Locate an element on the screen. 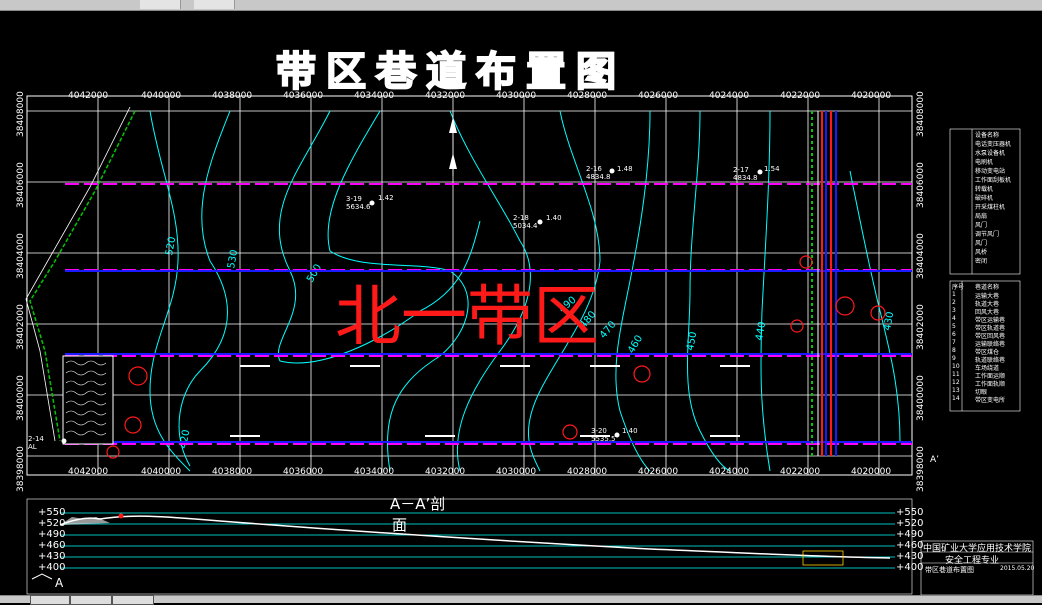 Image resolution: width=1042 pixels, height=605 pixels. y-axis-left-label: 38406000 is located at coordinates (21, 185).